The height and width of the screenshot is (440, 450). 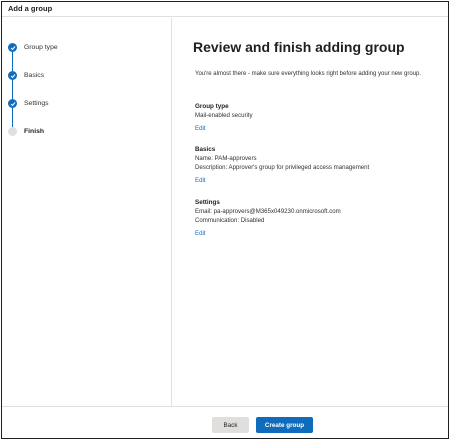 I want to click on edit-group-type-link: Edit, so click(x=320, y=128).